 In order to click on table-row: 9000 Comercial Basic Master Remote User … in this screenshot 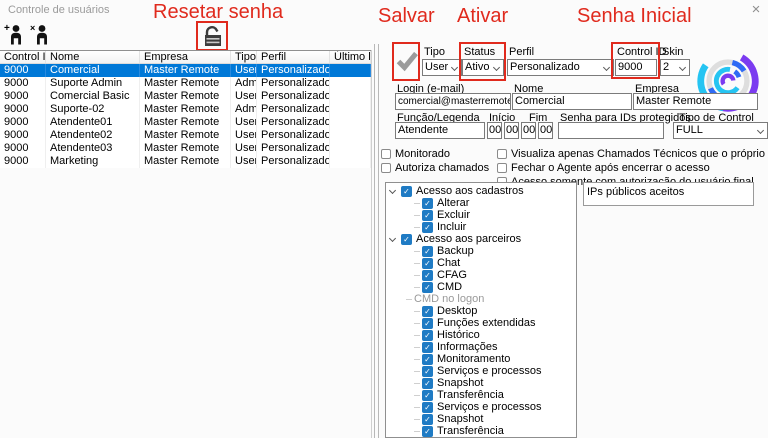, I will do `click(185, 96)`.